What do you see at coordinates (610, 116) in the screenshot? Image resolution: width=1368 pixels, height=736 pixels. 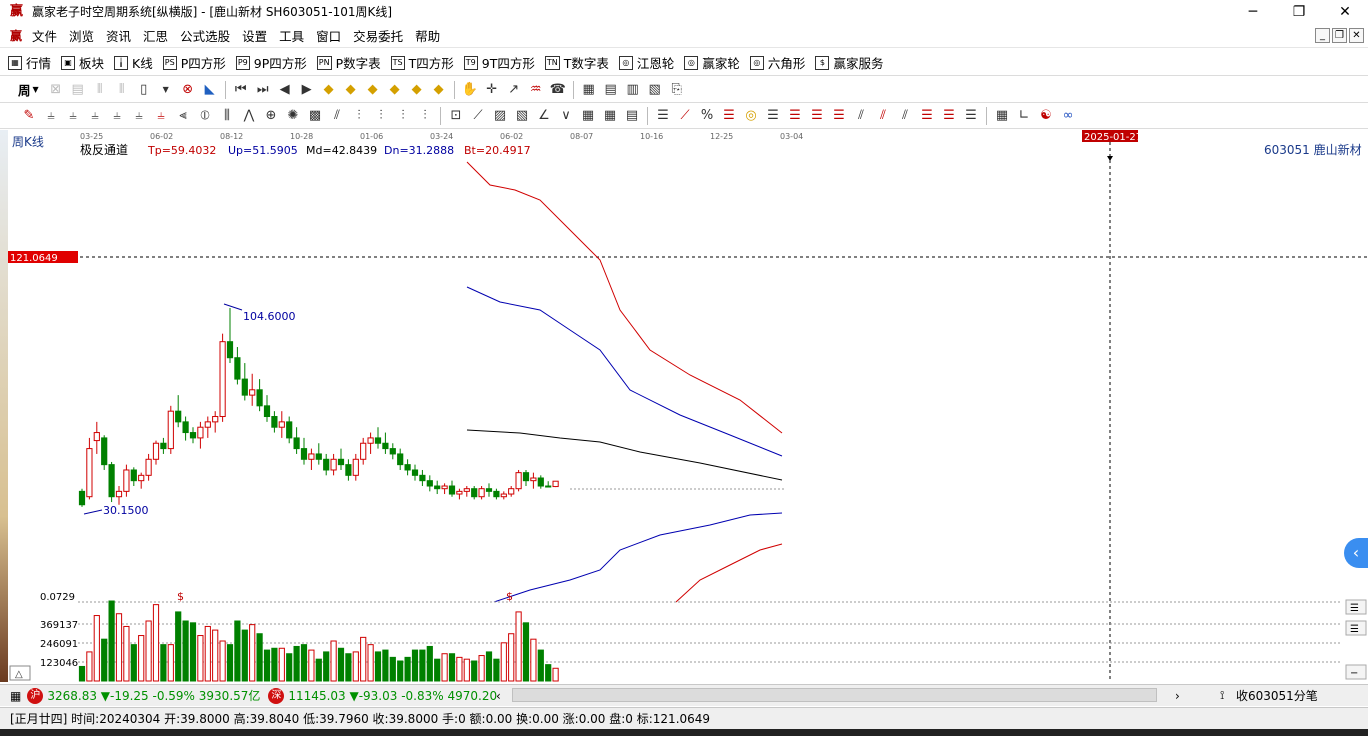 I see `draw-26-icon: ▦` at bounding box center [610, 116].